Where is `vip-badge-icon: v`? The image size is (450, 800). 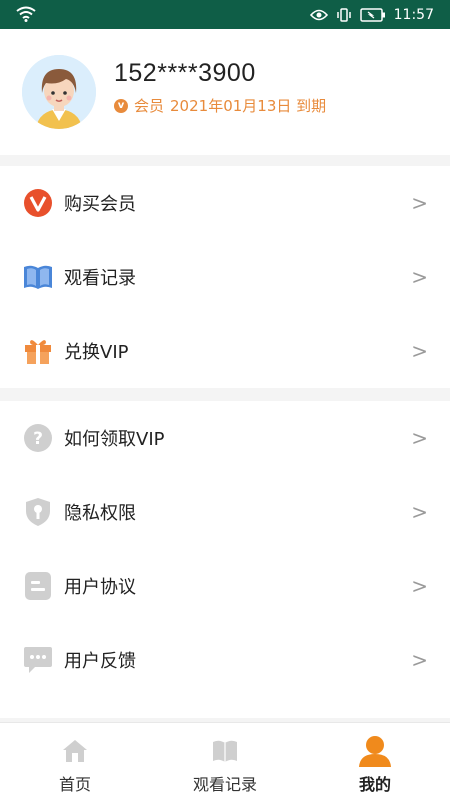
vip-badge-icon: v is located at coordinates (121, 105).